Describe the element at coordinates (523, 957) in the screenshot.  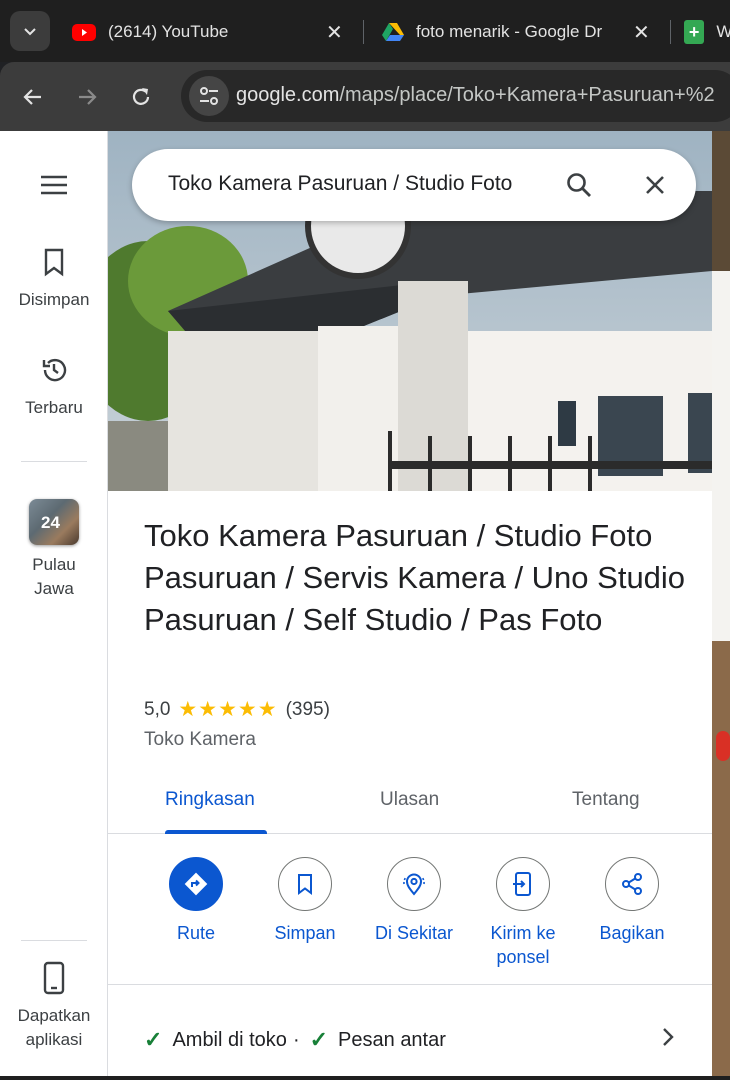
I see `send-label-line2: ponsel` at that location.